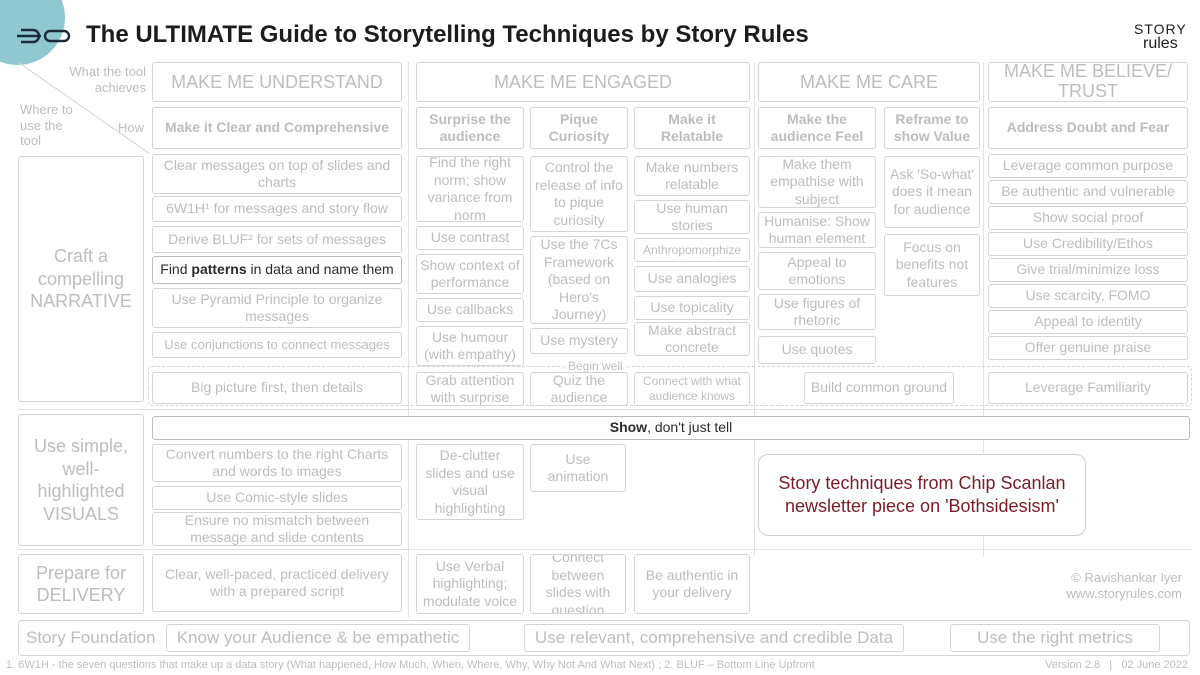  Describe the element at coordinates (1088, 128) in the screenshot. I see `sub-doubt: Address Doubt and Fear` at that location.